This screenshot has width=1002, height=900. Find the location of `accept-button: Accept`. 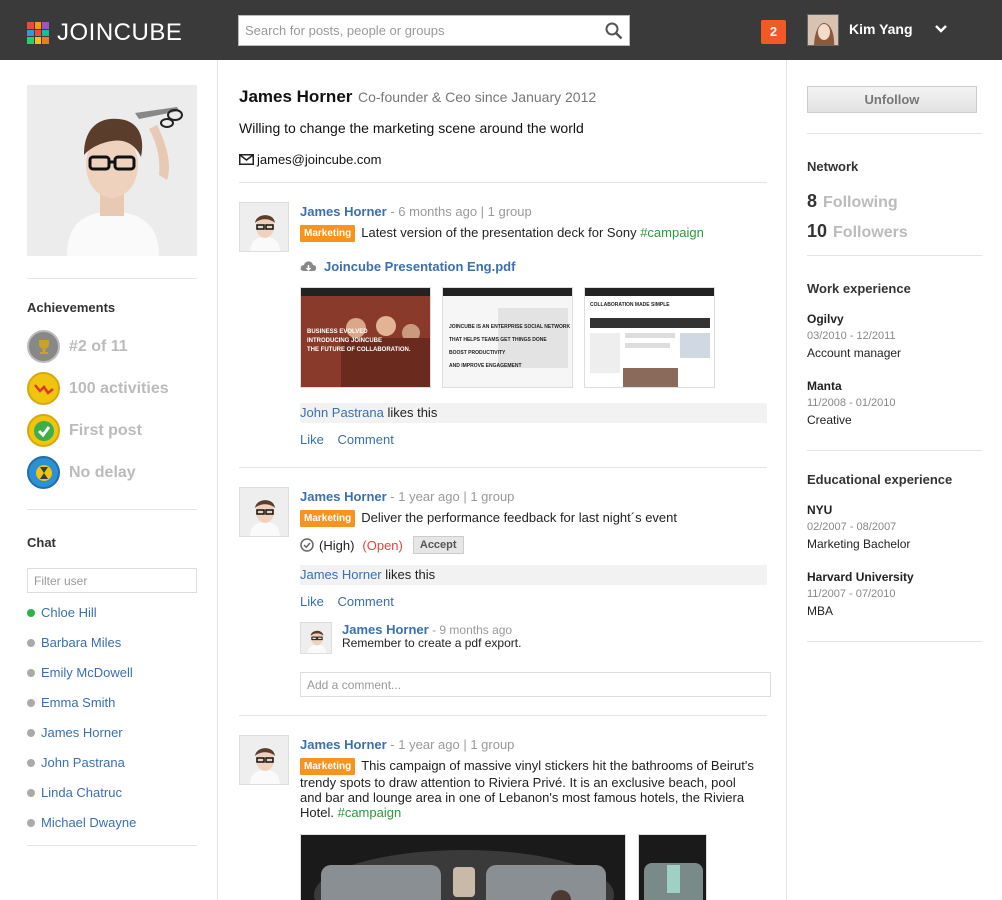

accept-button: Accept is located at coordinates (438, 545).